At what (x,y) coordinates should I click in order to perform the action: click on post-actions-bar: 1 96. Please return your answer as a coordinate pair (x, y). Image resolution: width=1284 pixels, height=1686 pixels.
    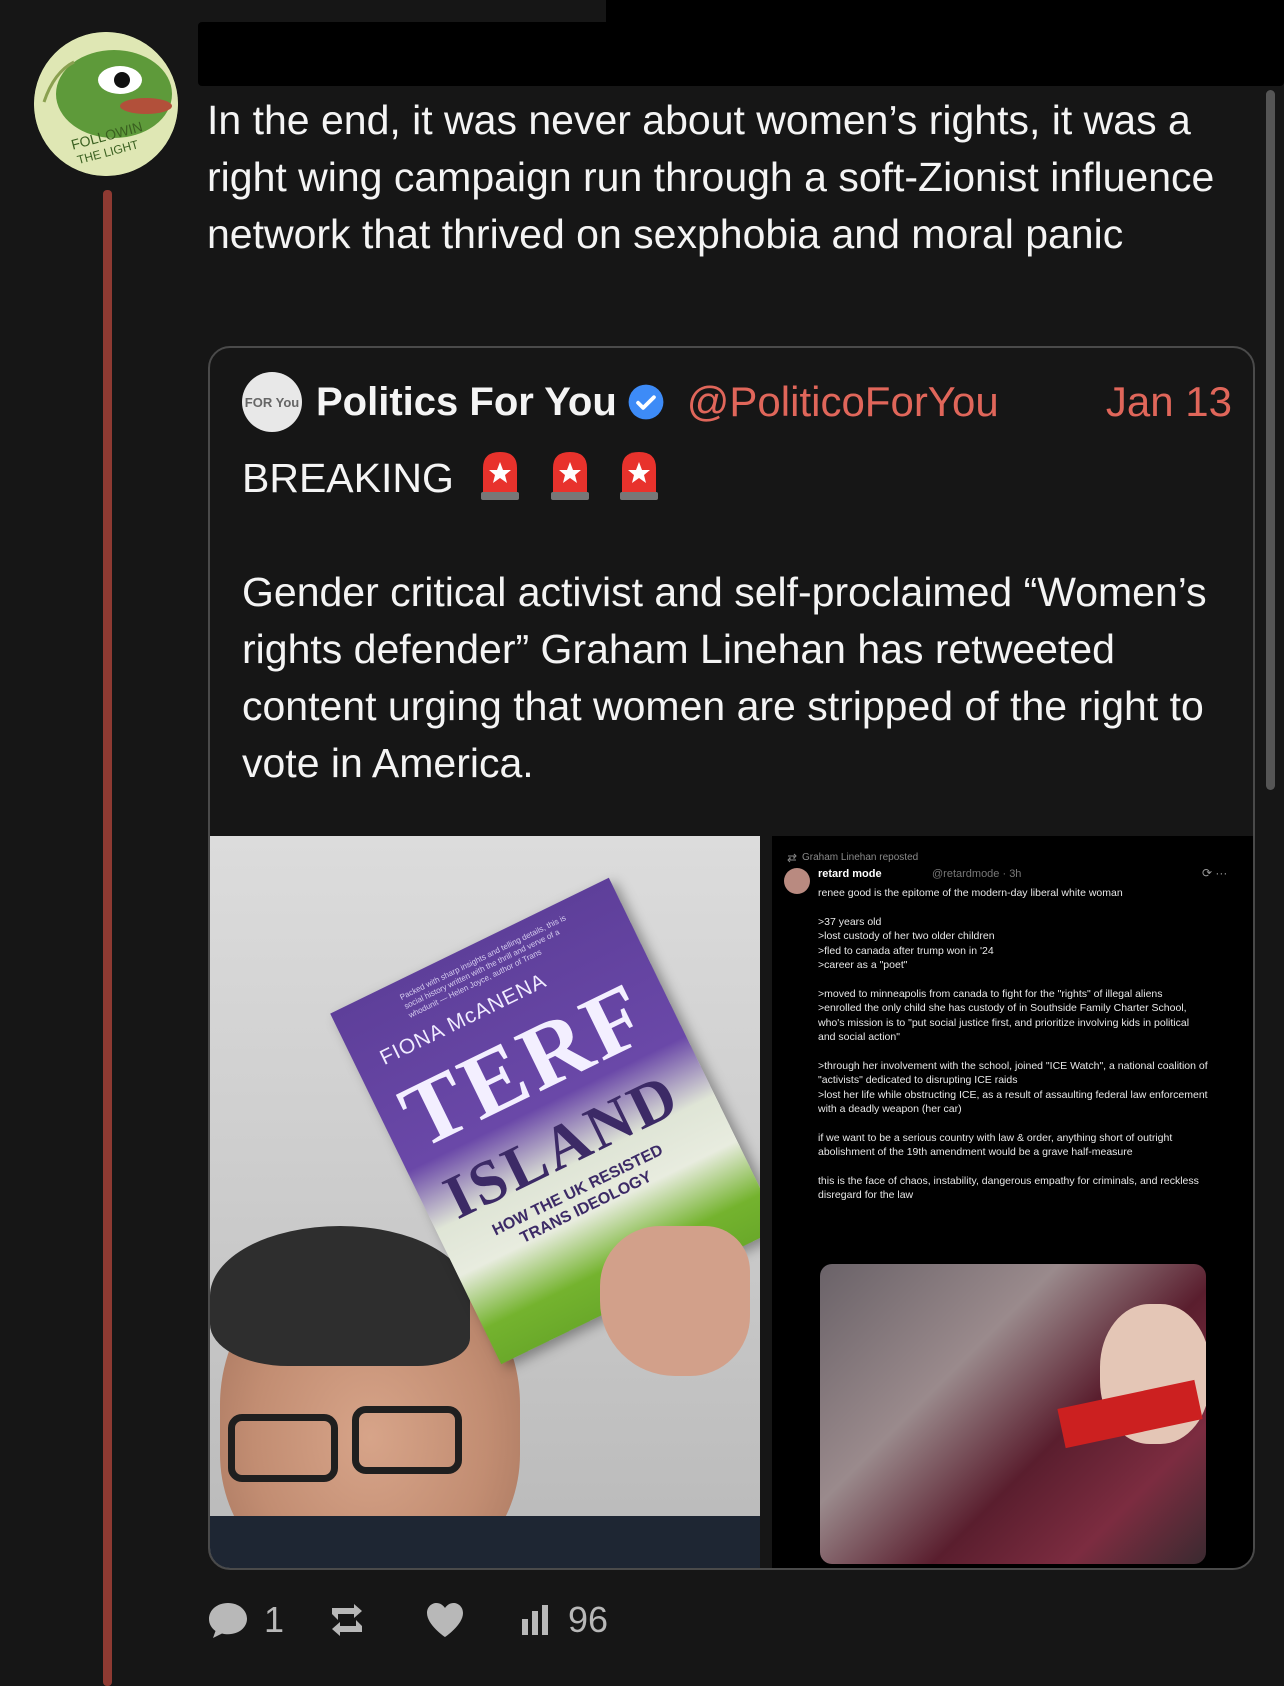
    Looking at the image, I should click on (427, 1620).